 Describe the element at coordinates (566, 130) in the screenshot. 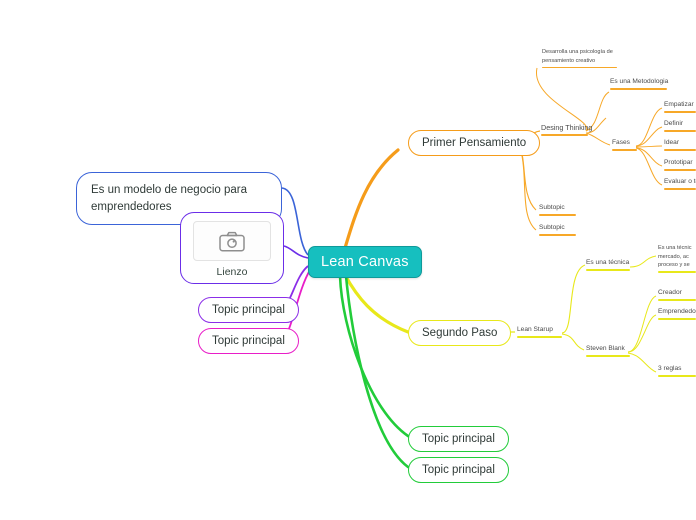

I see `leaf-desing-thinking: Desing Thinking` at that location.